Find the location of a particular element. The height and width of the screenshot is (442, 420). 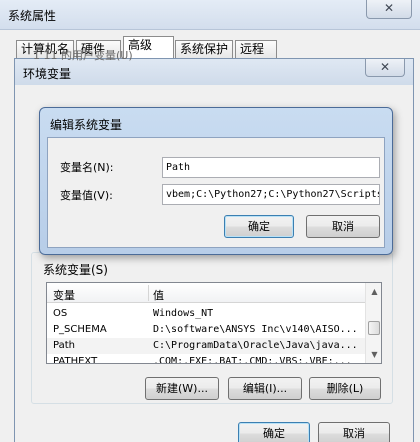

variable-name-label: 变量名(N): is located at coordinates (87, 167).